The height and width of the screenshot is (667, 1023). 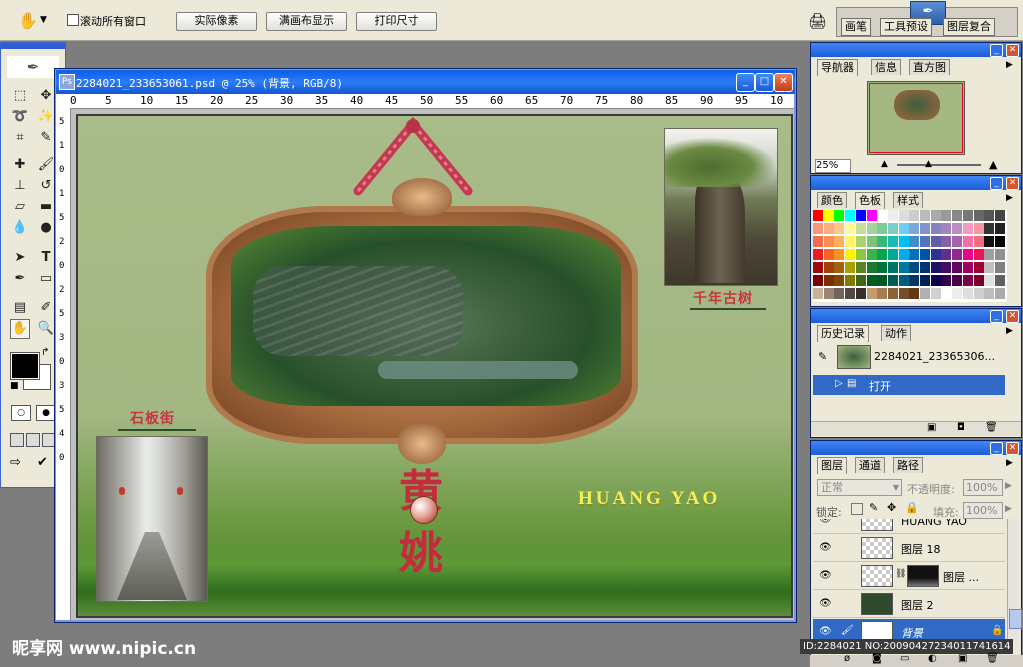 I want to click on history-close-button: ✕, so click(x=1012, y=316).